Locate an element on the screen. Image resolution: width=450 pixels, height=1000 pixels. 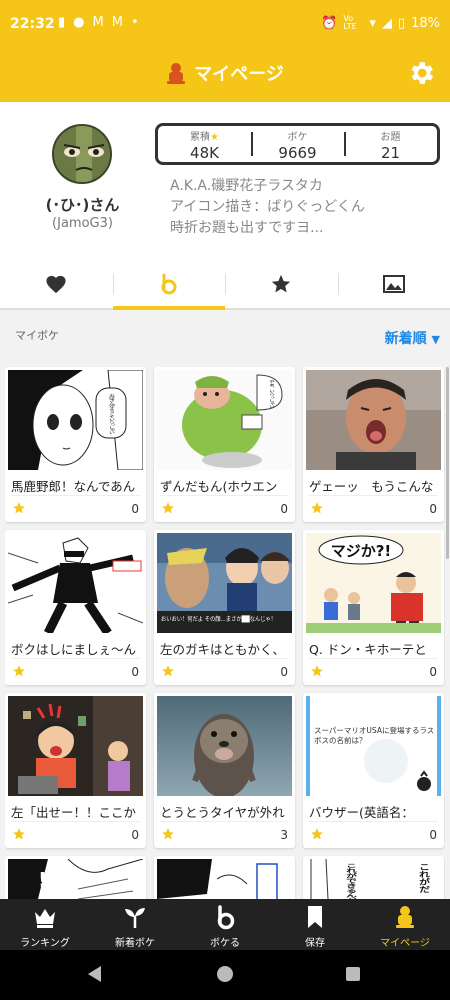
card-image-text: やあ、いらっしゃい is located at coordinates (271, 394).